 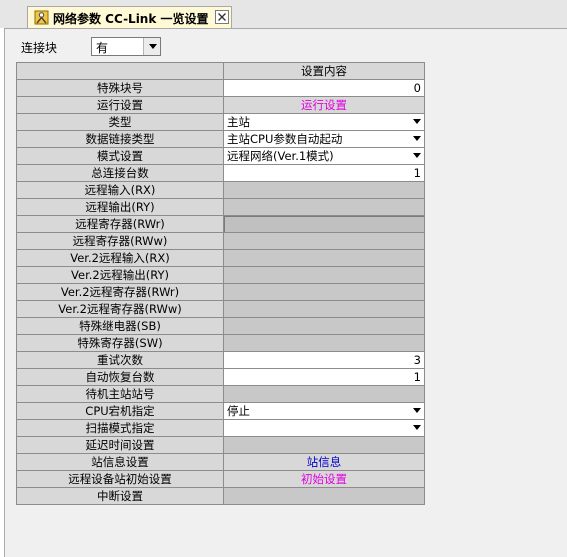 I want to click on setting-input: 0, so click(x=324, y=88).